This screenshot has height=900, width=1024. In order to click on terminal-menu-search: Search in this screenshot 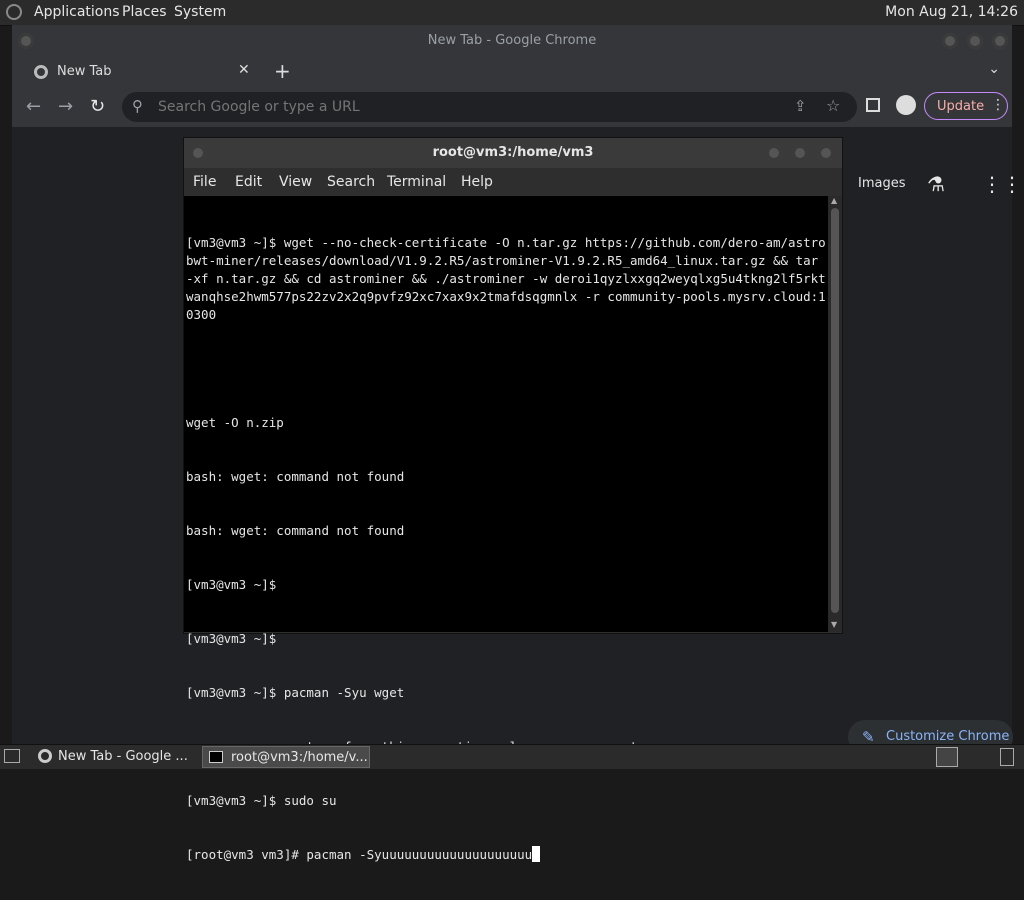, I will do `click(351, 182)`.